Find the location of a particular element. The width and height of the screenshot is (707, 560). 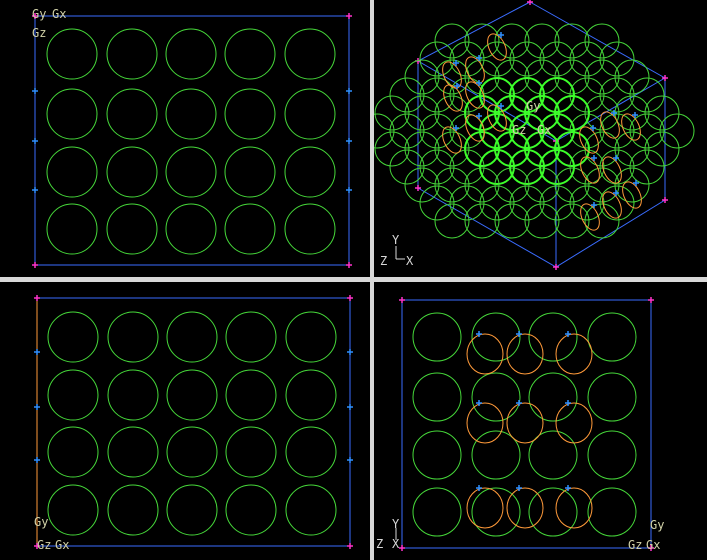

axis-triad-z-label: Z is located at coordinates (383, 261).